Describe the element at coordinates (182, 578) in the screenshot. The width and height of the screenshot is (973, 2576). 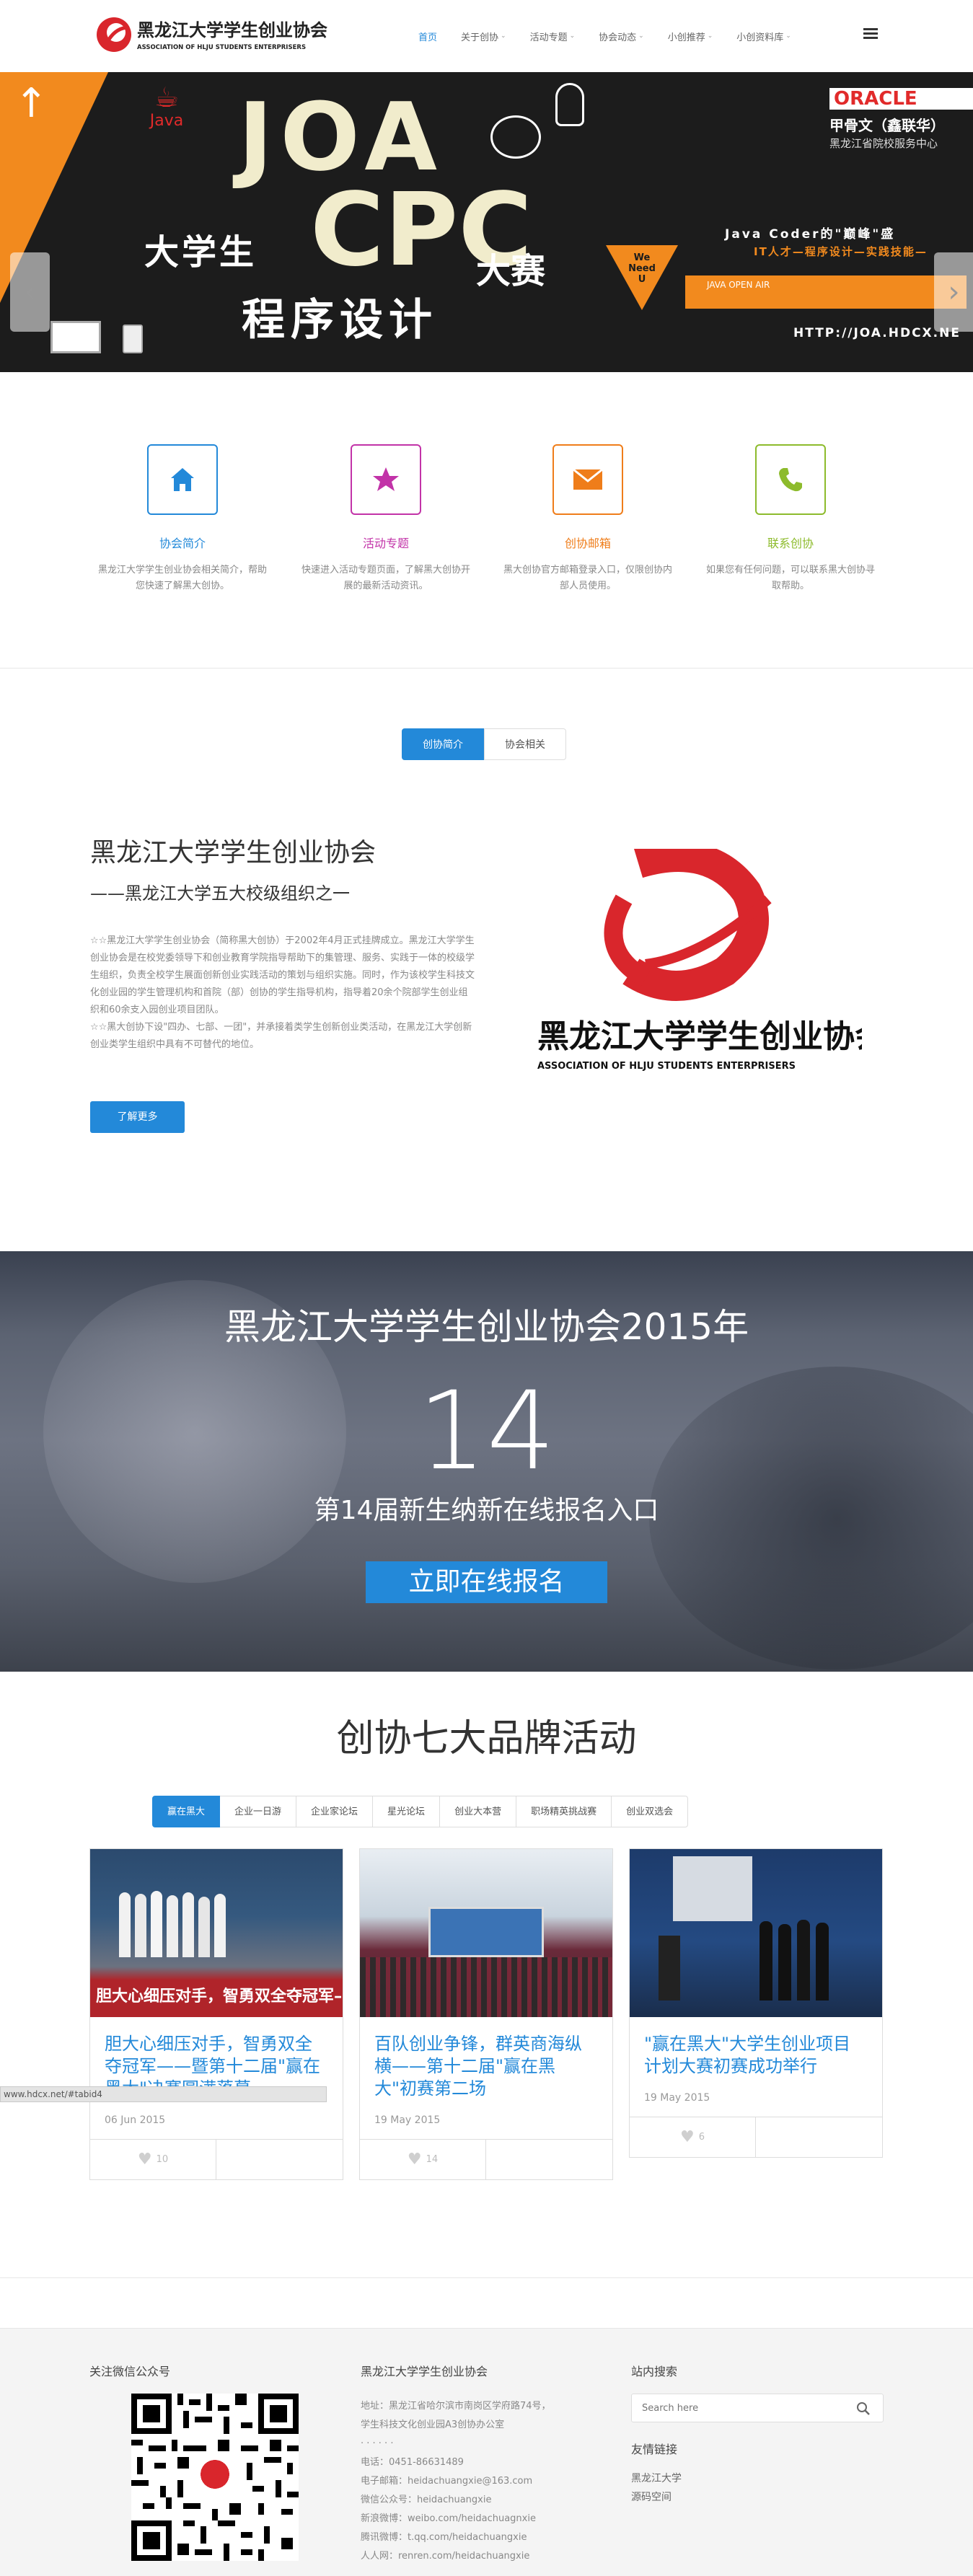
I see `feature-desc: 黑龙江大学学生创业协会相关简介，帮助您快速了解黑大创协。` at that location.